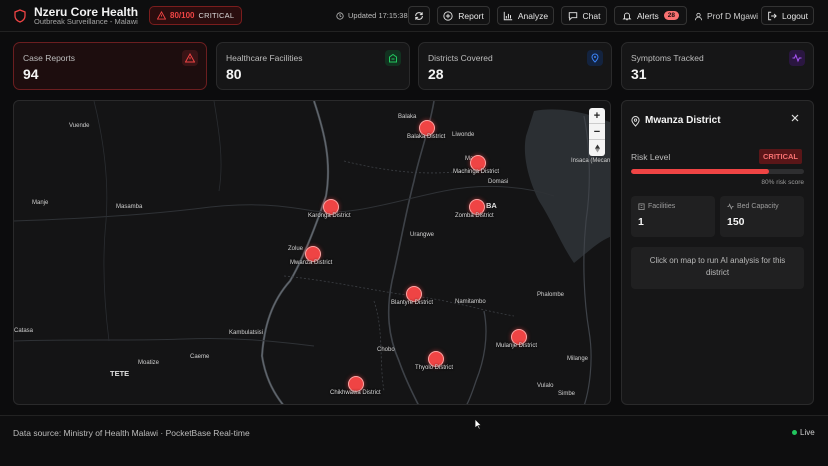  I want to click on alerts-count-badge: 28, so click(671, 15).